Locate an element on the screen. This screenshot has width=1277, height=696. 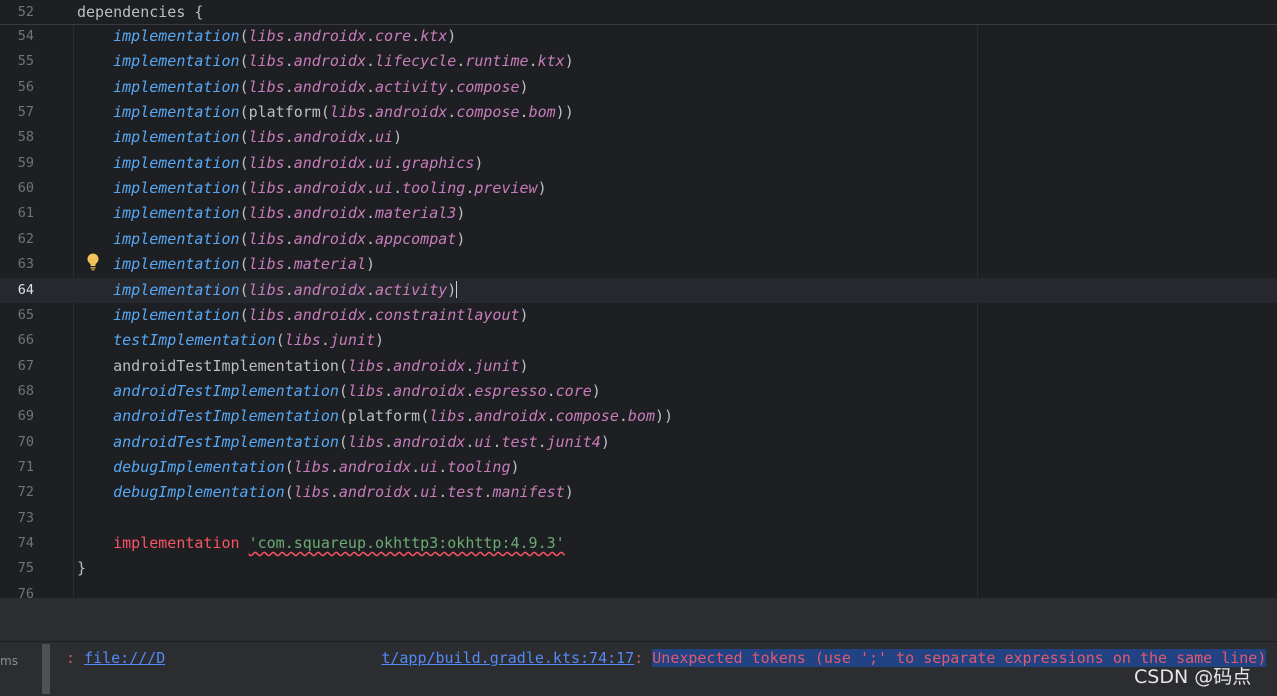
lightbulb-icon is located at coordinates (93, 262).